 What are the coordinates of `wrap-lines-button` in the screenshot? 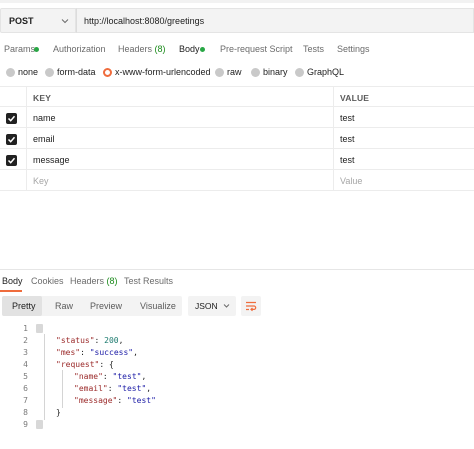 It's located at (251, 306).